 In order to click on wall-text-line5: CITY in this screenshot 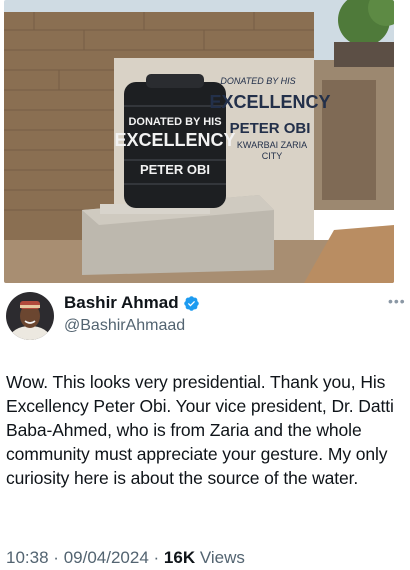, I will do `click(272, 156)`.